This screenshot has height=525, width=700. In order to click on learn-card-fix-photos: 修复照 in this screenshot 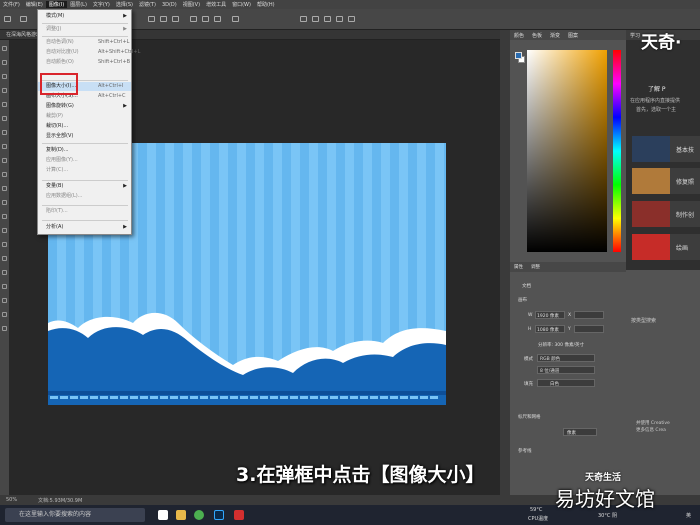, I will do `click(666, 181)`.